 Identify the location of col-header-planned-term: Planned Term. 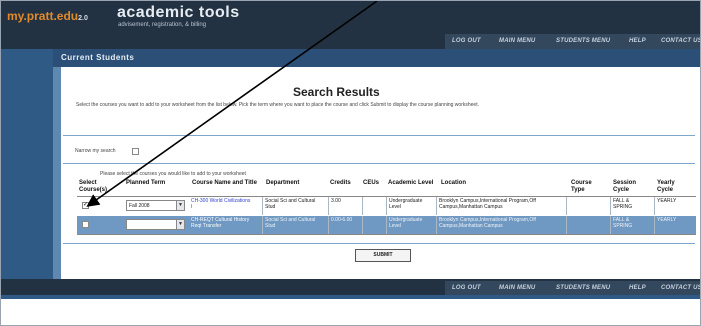
(146, 183).